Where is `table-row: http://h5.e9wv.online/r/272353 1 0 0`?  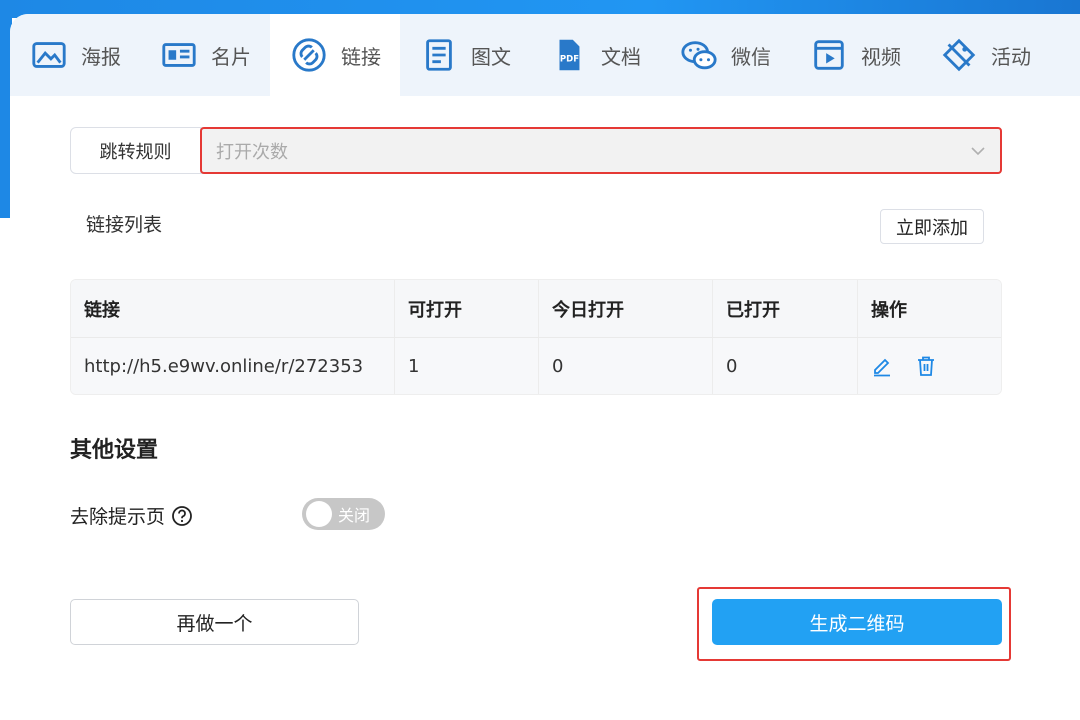 table-row: http://h5.e9wv.online/r/272353 1 0 0 is located at coordinates (536, 365).